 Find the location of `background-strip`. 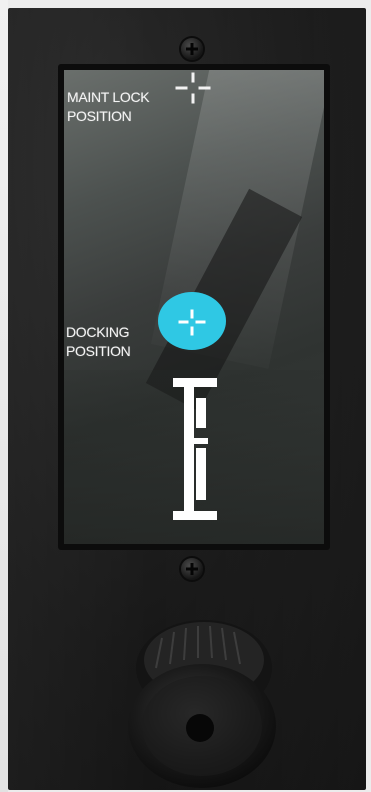

background-strip is located at coordinates (4, 396).